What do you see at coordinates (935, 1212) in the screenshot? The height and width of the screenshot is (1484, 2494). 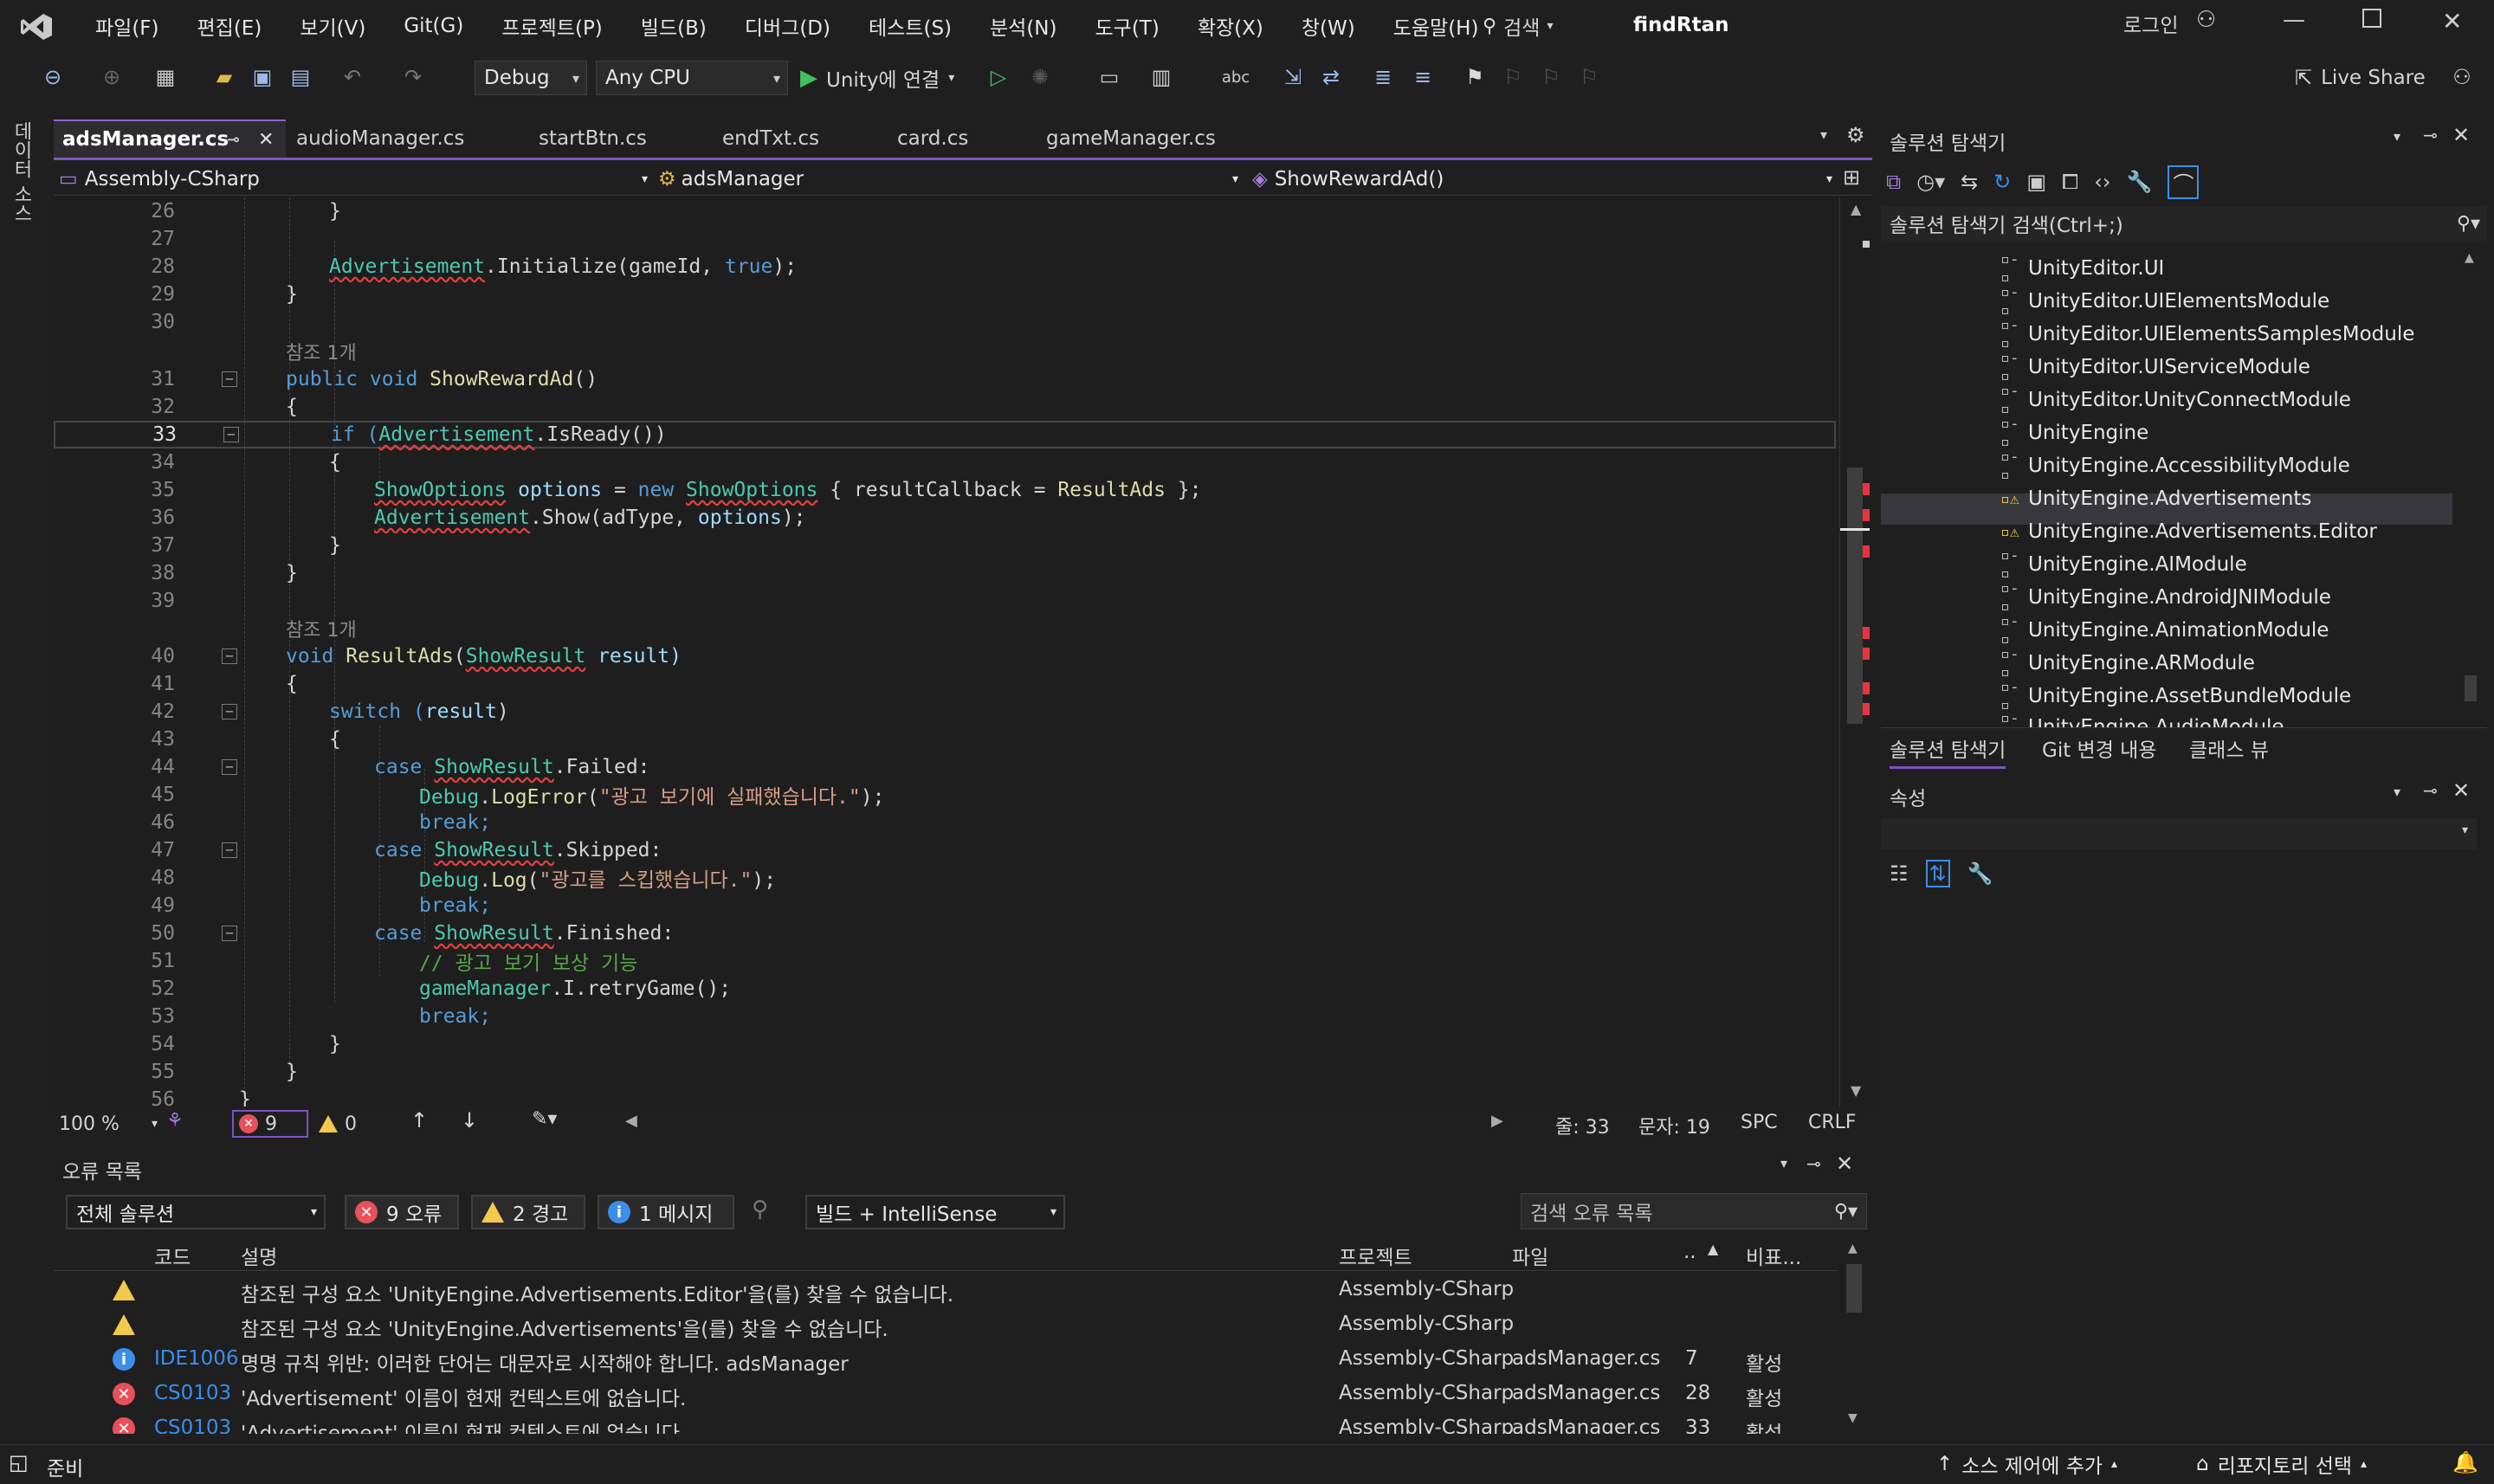 I see `build-source-select: 빌드 + IntelliSense ▾` at bounding box center [935, 1212].